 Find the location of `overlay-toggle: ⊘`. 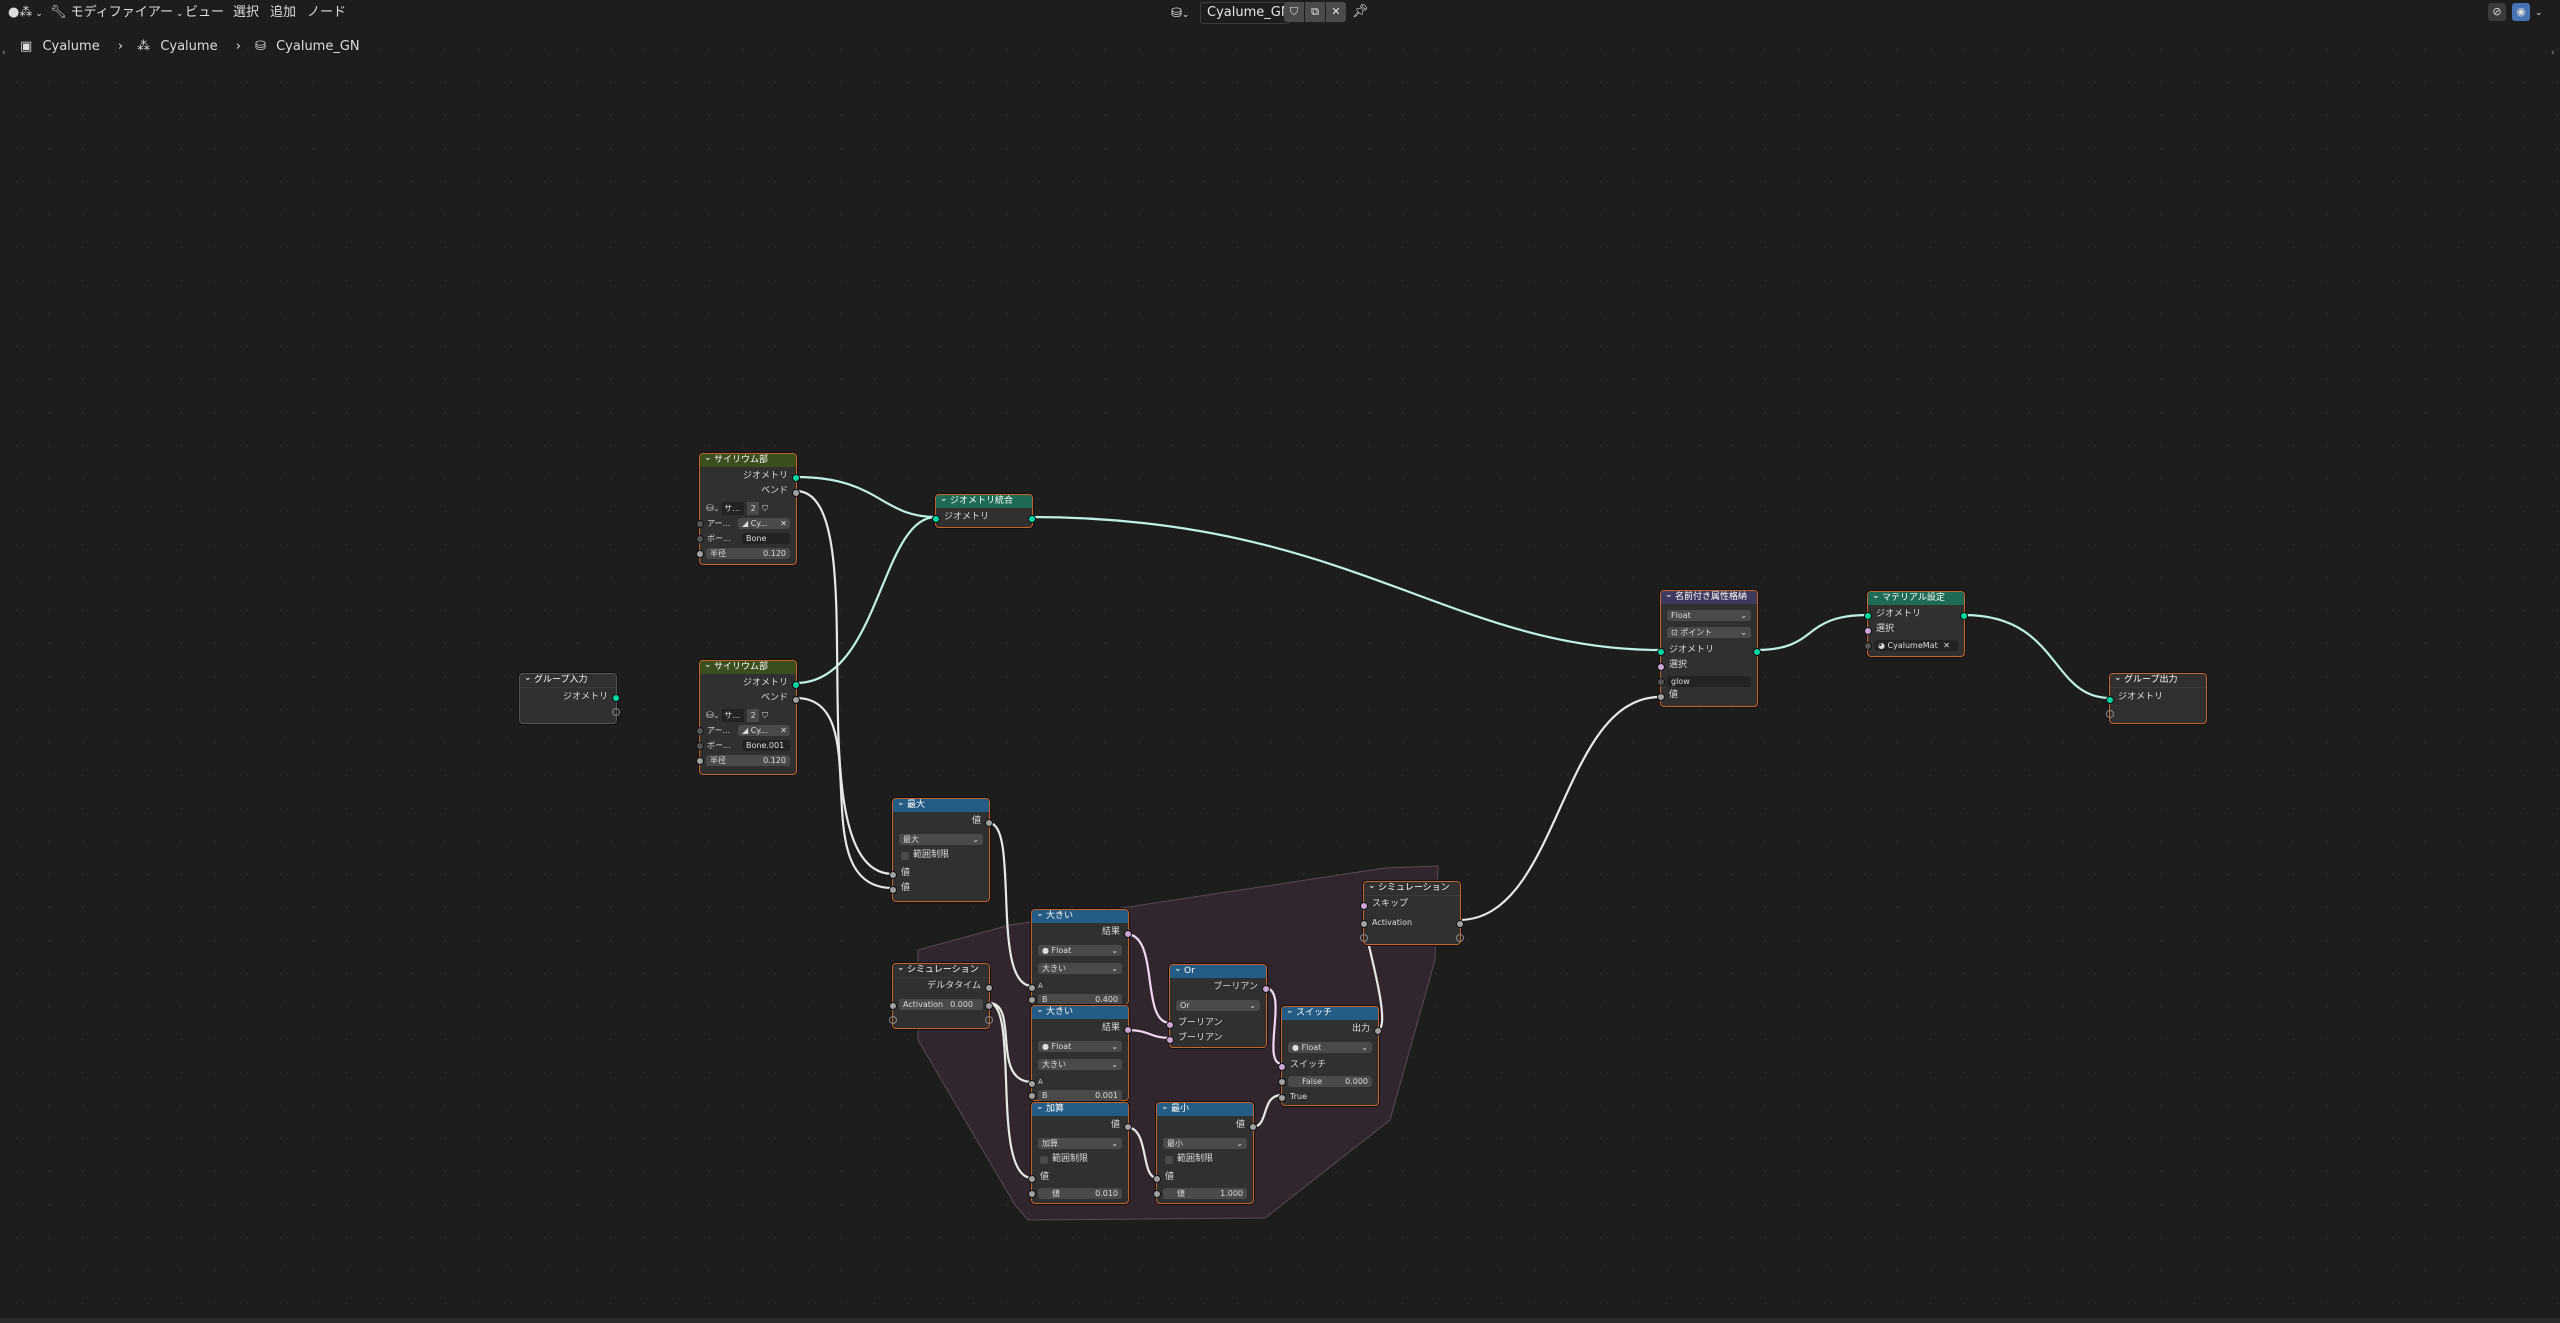

overlay-toggle: ⊘ is located at coordinates (2497, 12).